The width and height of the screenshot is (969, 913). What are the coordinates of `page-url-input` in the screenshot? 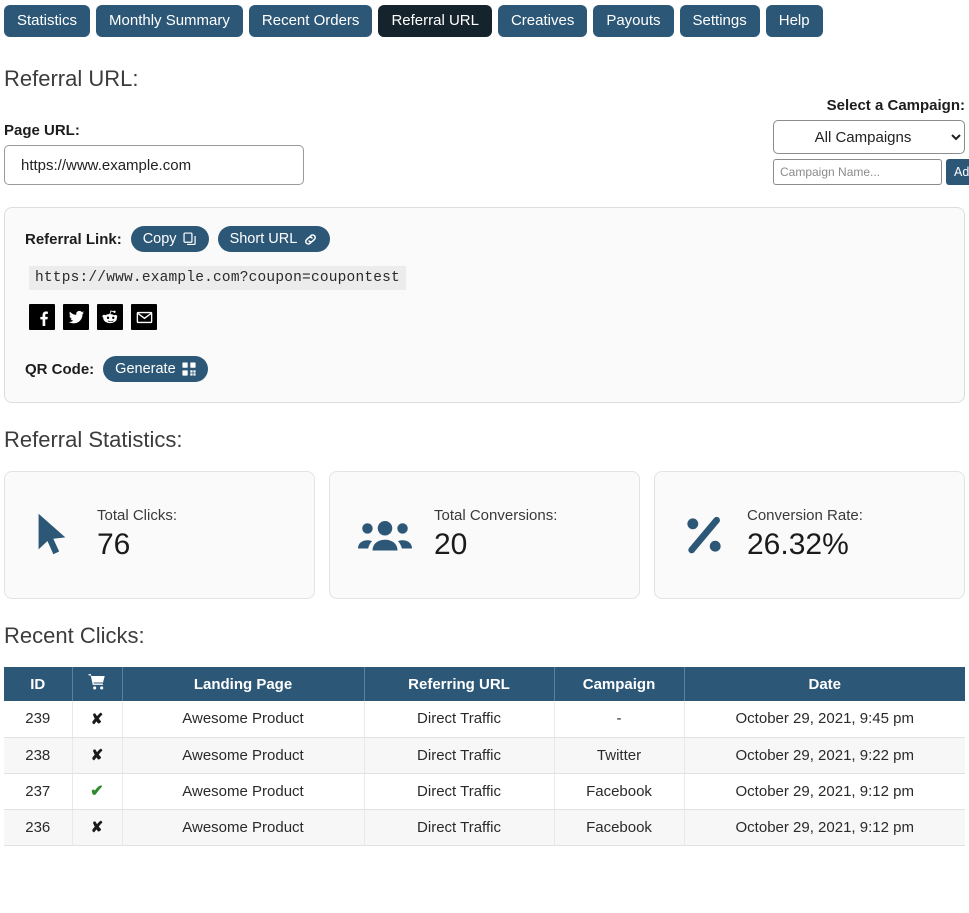 It's located at (154, 165).